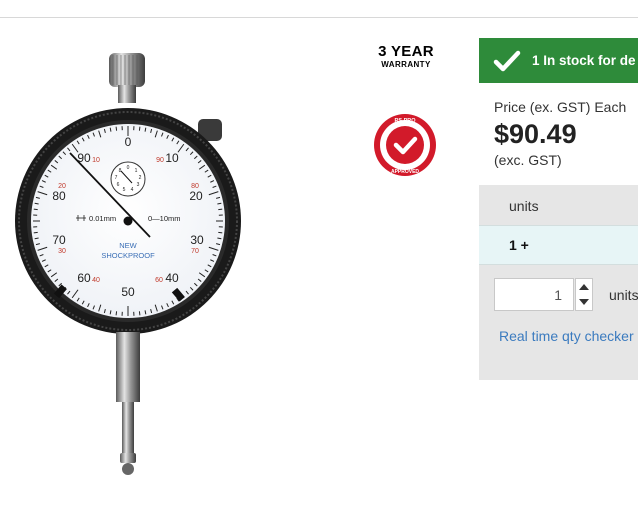 The image size is (638, 515). I want to click on warranty-badge: 3 YEAR WARRANTY, so click(406, 57).